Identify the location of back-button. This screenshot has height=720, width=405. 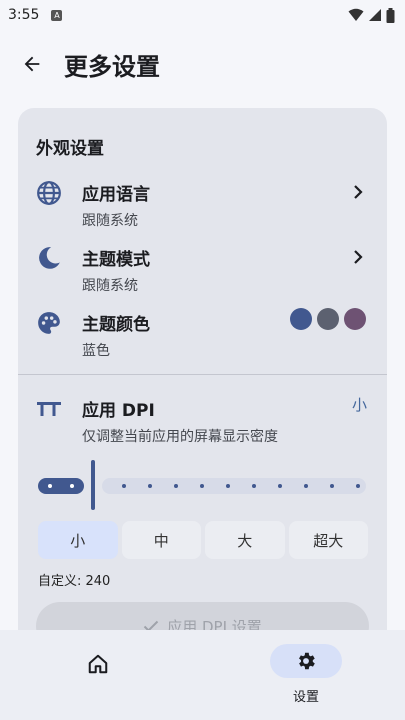
(32, 64).